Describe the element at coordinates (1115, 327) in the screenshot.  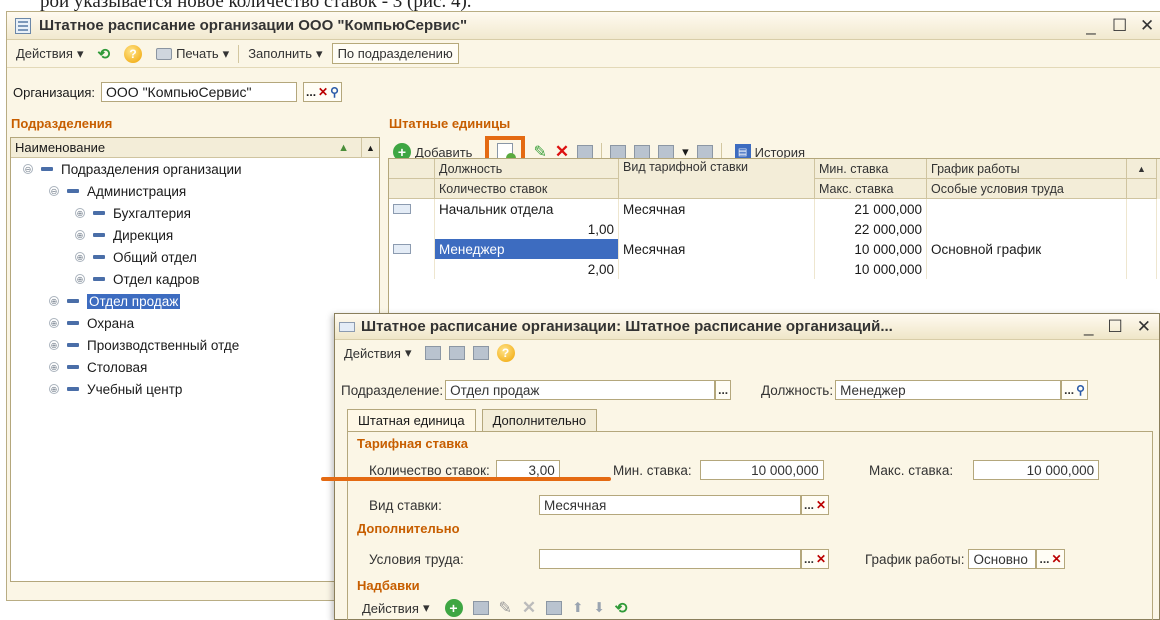
I see `dialog-maximize-button: ☐` at that location.